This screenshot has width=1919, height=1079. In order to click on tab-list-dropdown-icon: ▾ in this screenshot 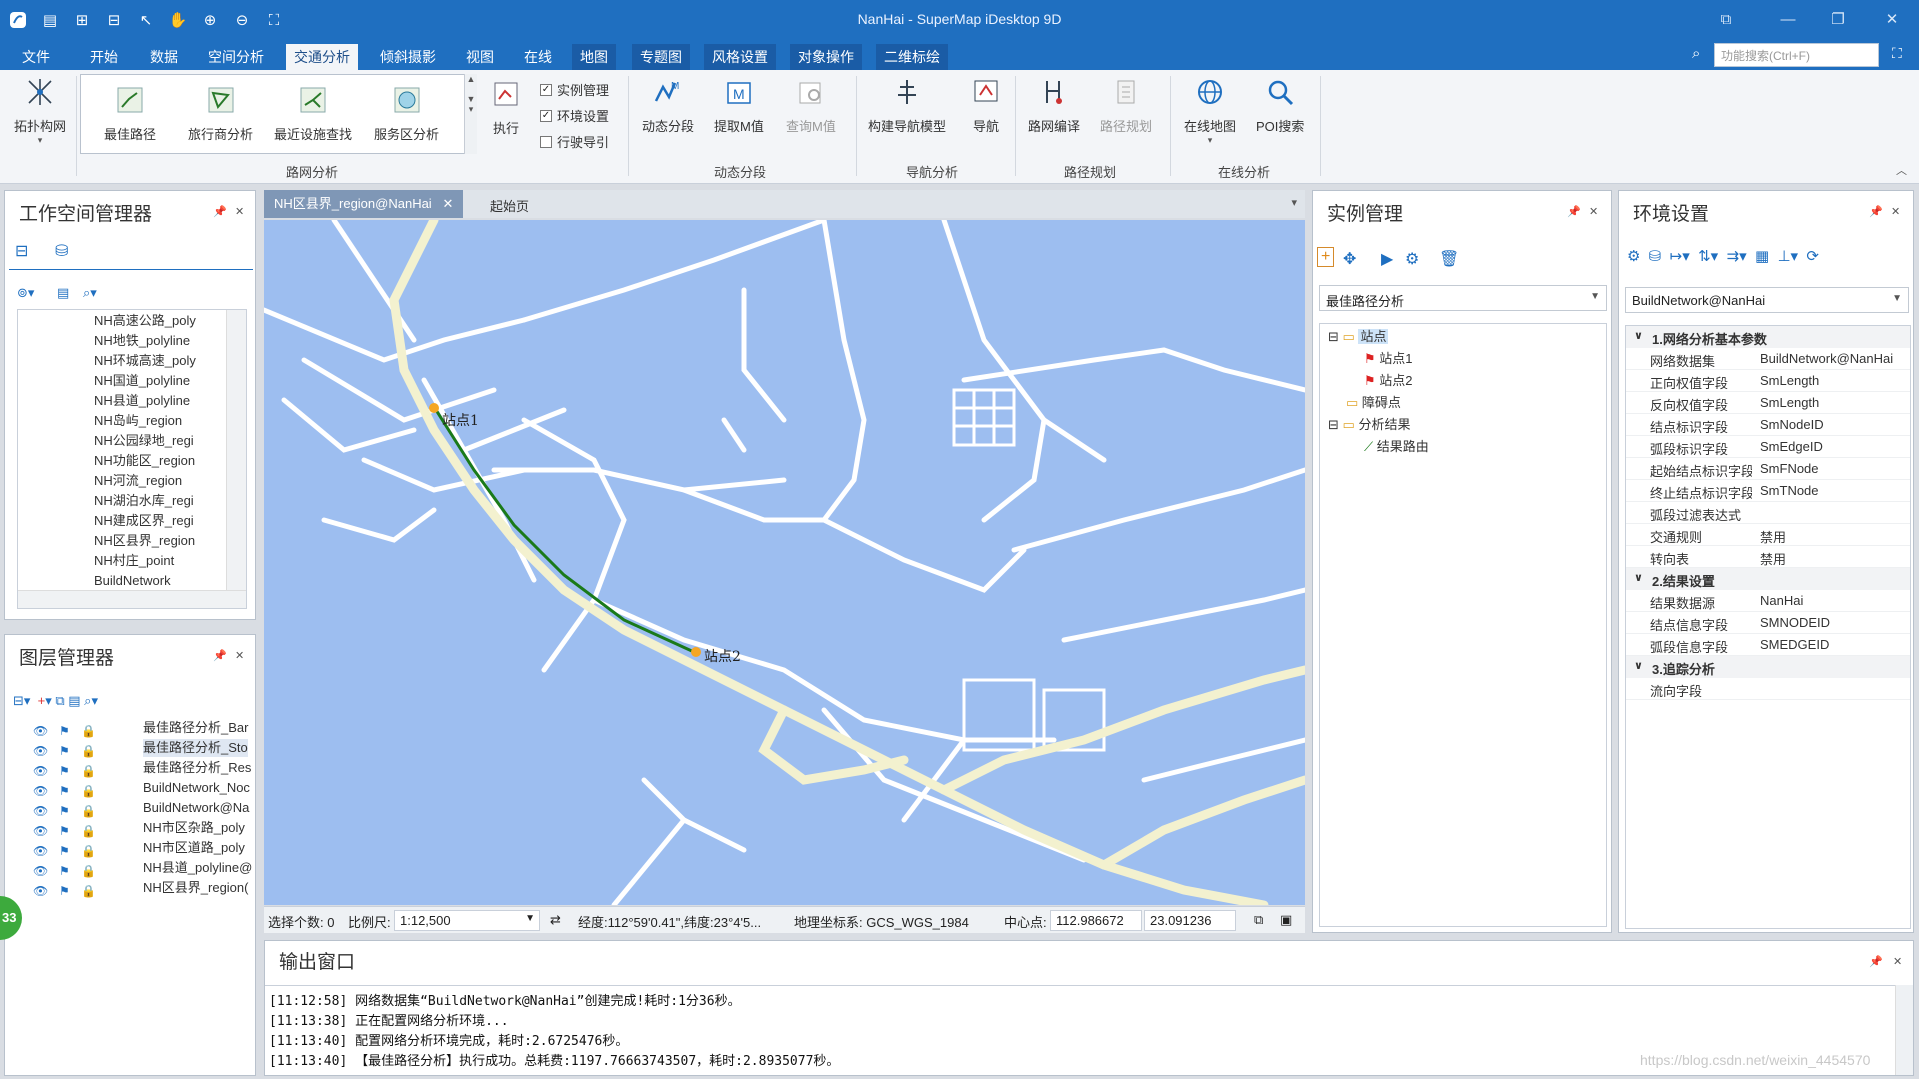, I will do `click(1294, 202)`.